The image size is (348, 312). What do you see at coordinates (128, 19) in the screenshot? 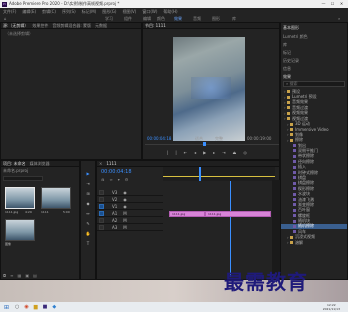
I see `workspace-assembly: 组件` at bounding box center [128, 19].